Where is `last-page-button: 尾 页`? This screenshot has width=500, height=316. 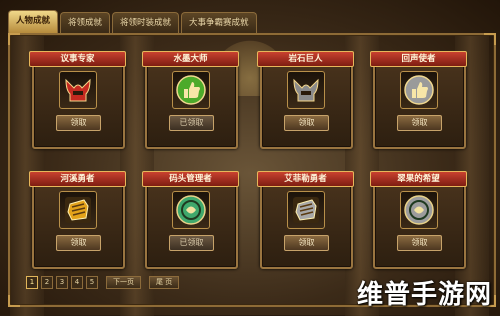 last-page-button: 尾 页 is located at coordinates (164, 282).